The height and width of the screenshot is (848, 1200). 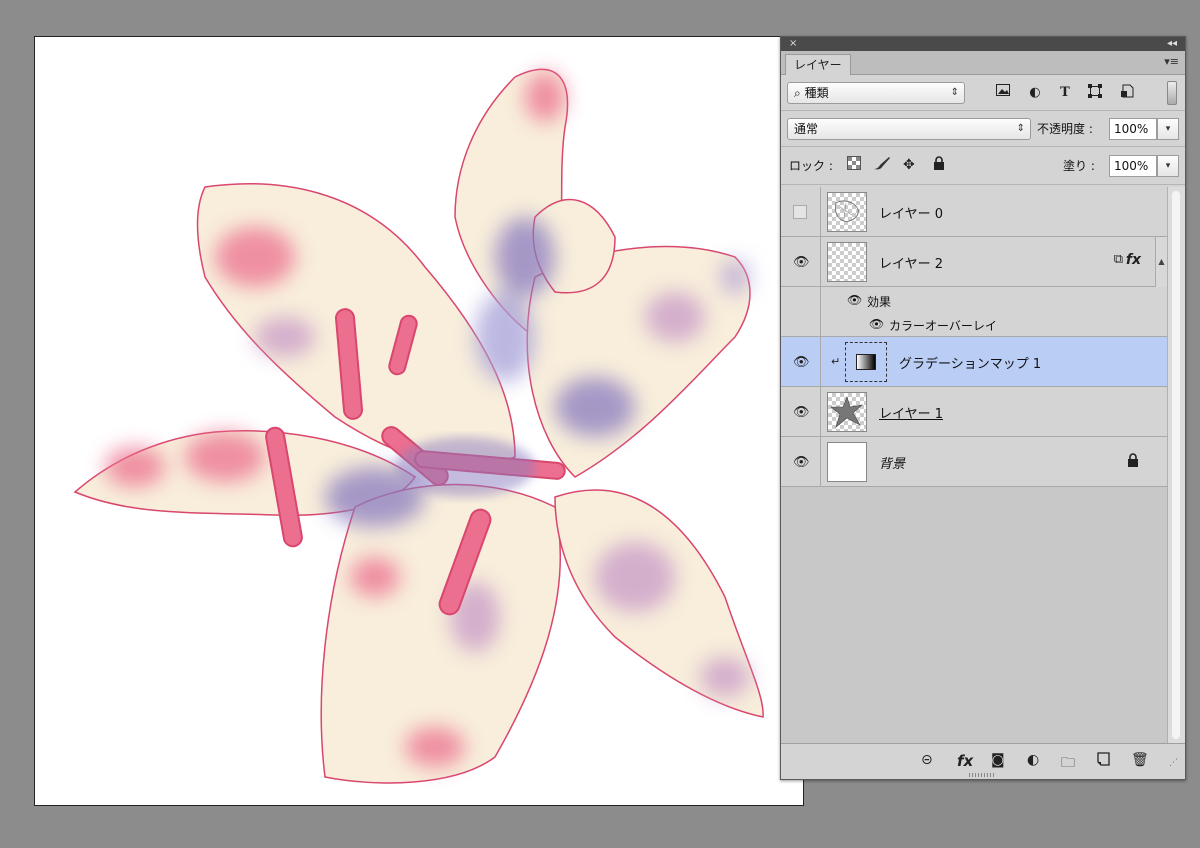 What do you see at coordinates (974, 212) in the screenshot?
I see `layer-row: レイヤー 0` at bounding box center [974, 212].